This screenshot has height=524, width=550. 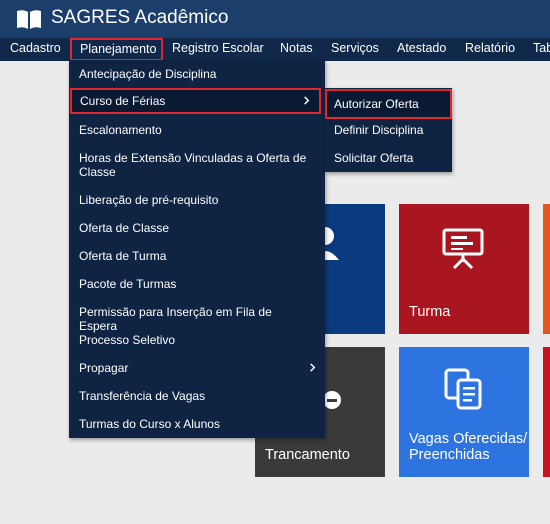 What do you see at coordinates (546, 412) in the screenshot?
I see `tile-red` at bounding box center [546, 412].